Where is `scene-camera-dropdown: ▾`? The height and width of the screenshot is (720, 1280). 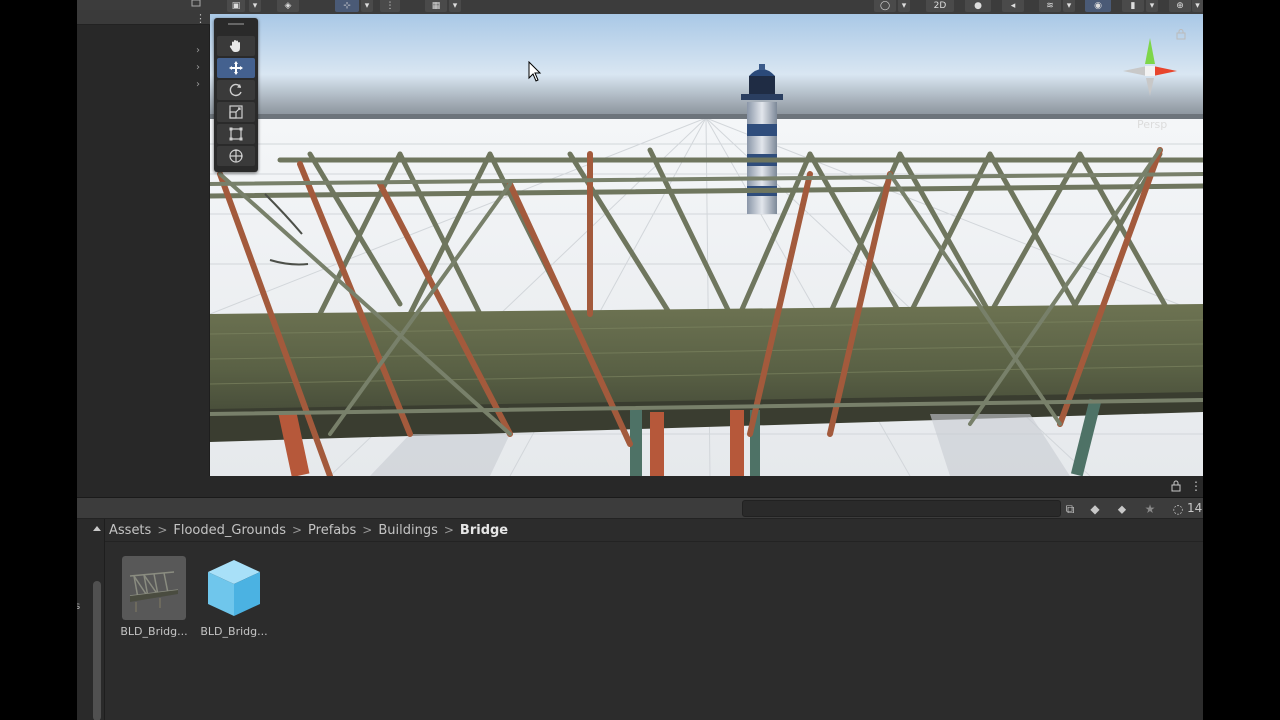 scene-camera-dropdown: ▾ is located at coordinates (904, 6).